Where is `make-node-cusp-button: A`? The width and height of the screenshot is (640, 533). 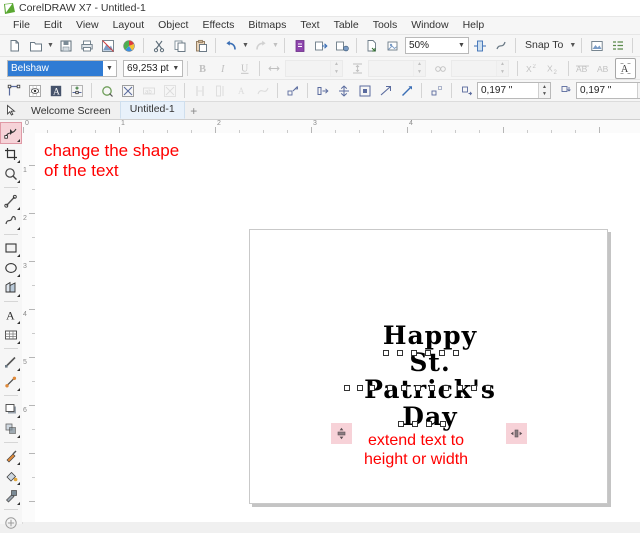
make-node-cusp-button: A is located at coordinates (241, 90).